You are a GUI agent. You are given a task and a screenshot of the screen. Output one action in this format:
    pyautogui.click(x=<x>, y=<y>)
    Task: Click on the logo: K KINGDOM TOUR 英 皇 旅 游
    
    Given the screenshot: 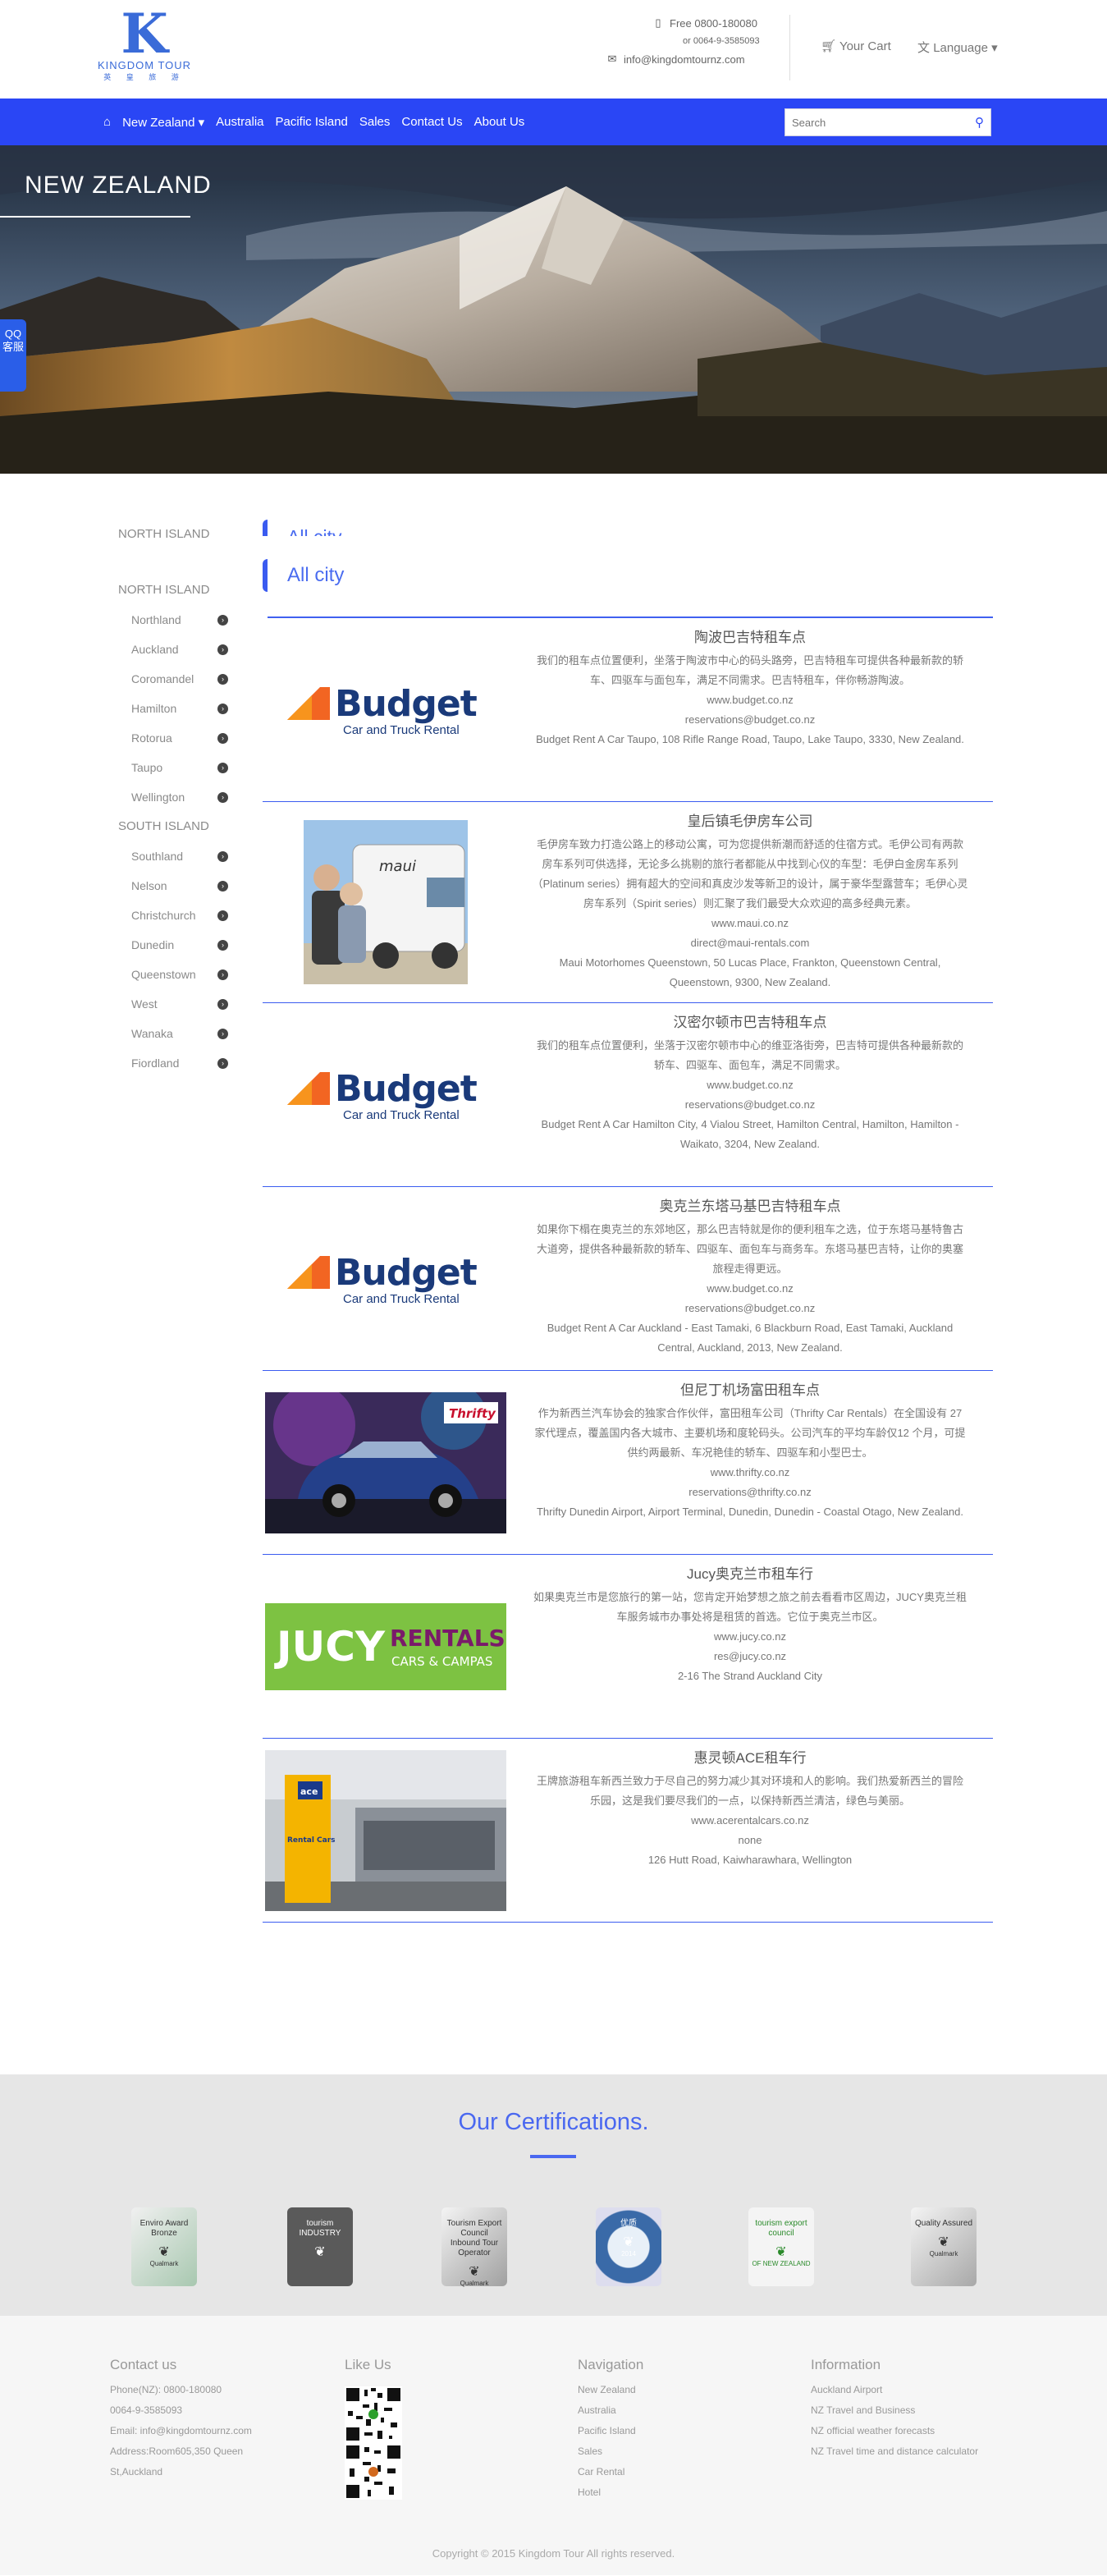 What is the action you would take?
    pyautogui.click(x=144, y=45)
    